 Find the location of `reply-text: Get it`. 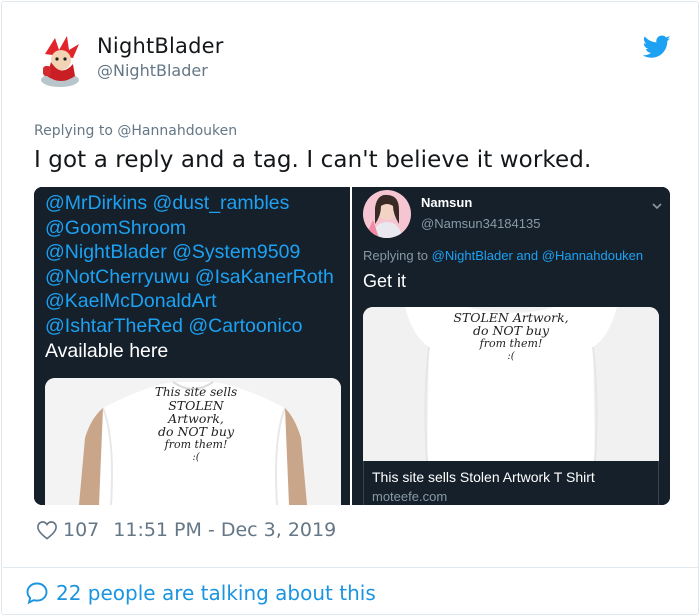

reply-text: Get it is located at coordinates (385, 281).